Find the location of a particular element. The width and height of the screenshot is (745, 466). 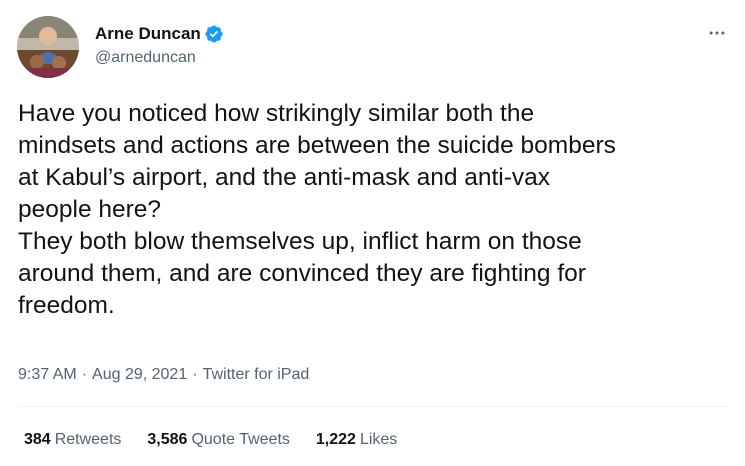

tweet-header: Arne Duncan @arneduncan is located at coordinates (372, 47).